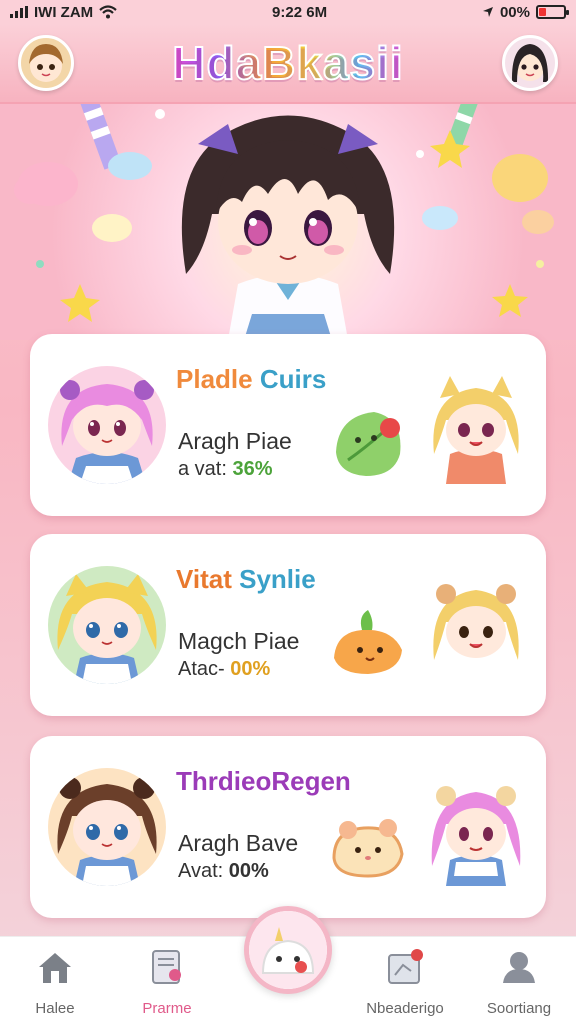 The image size is (576, 1024). Describe the element at coordinates (204, 579) in the screenshot. I see `card-title-part-a: Vitat` at that location.